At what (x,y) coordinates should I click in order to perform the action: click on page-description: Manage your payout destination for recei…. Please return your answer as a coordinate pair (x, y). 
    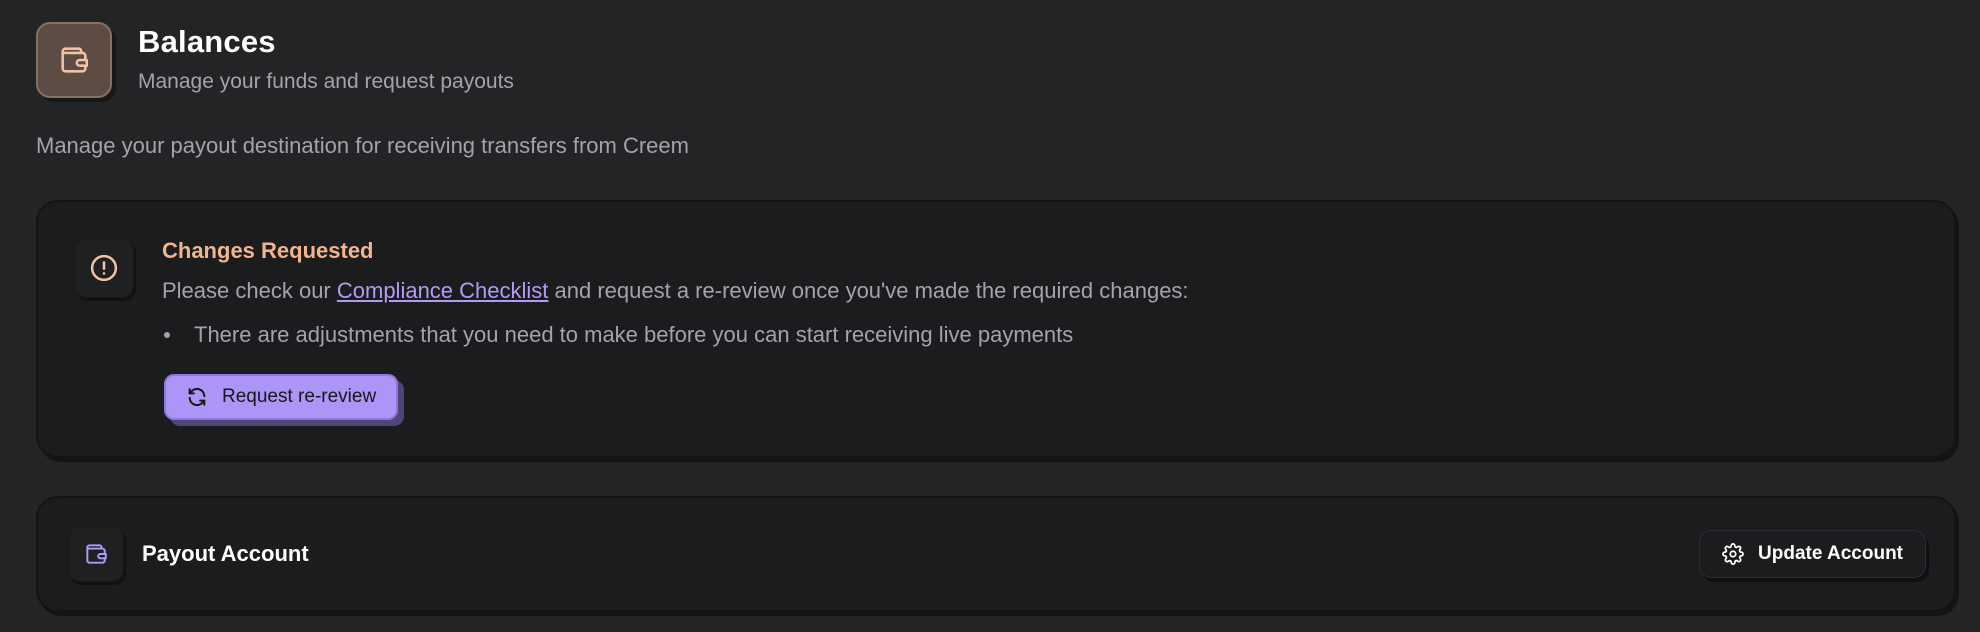
    Looking at the image, I should click on (362, 145).